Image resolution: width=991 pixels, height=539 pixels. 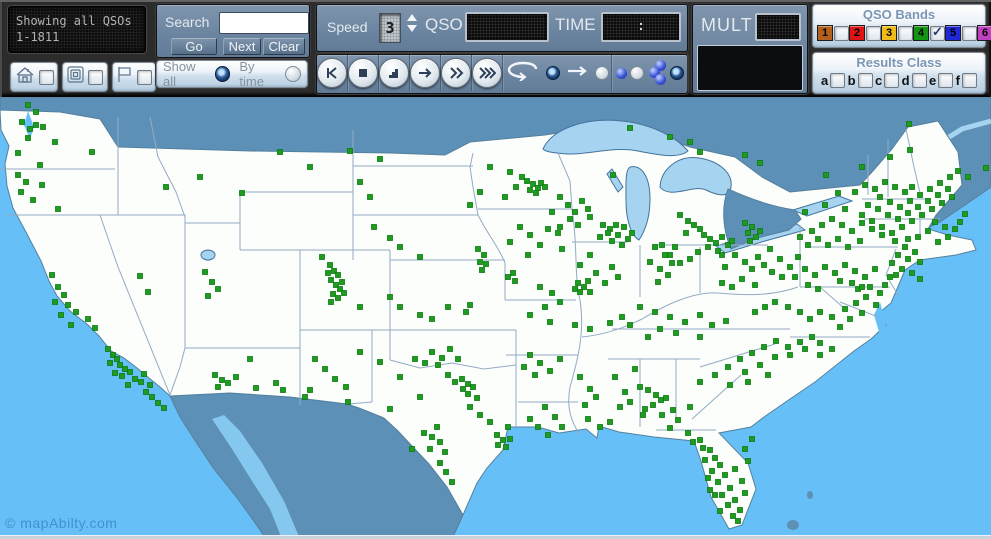 I want to click on results-class-row: a b c d e f, so click(x=899, y=80).